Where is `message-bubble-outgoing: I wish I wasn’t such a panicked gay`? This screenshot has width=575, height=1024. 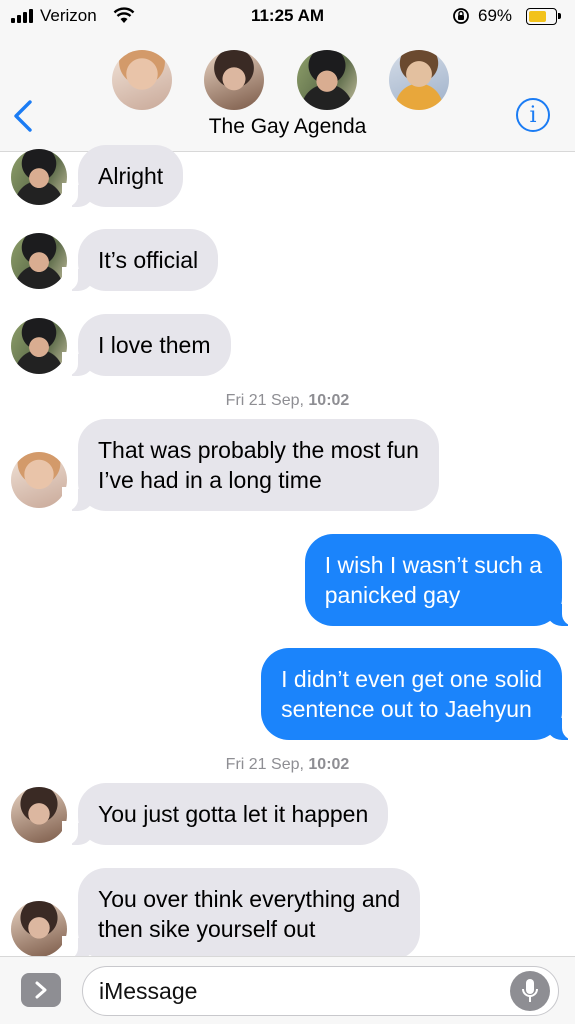 message-bubble-outgoing: I wish I wasn’t such a panicked gay is located at coordinates (439, 580).